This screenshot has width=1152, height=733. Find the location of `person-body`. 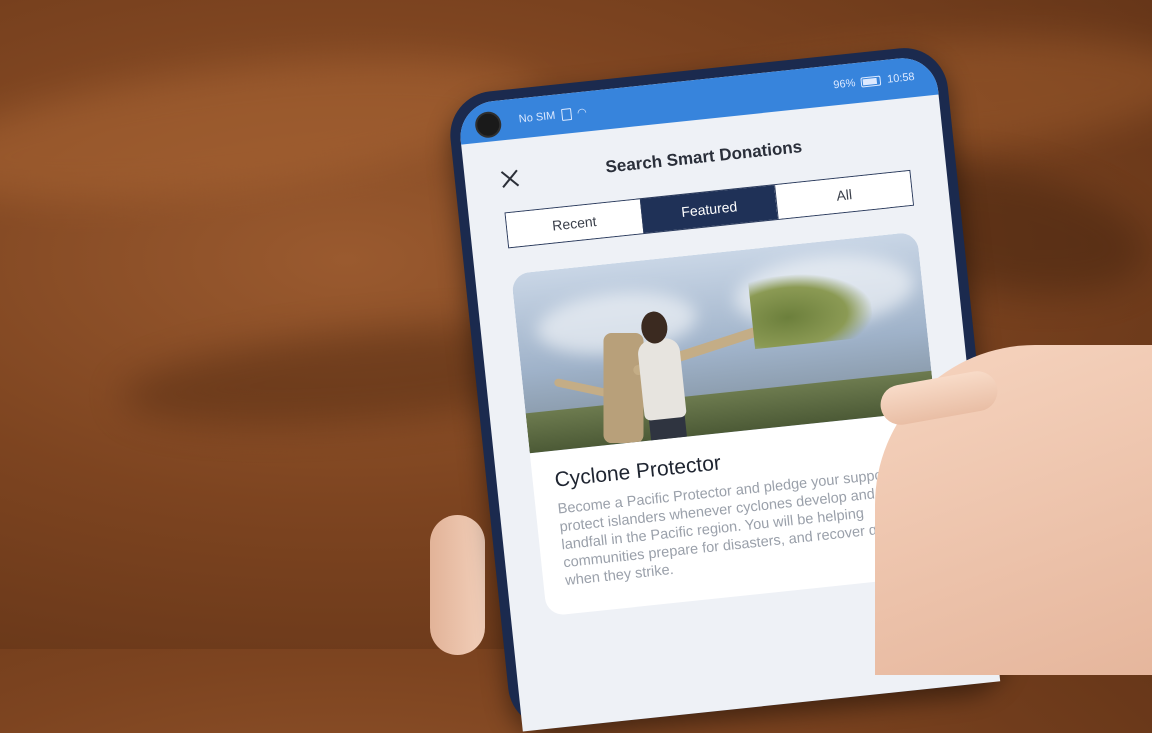

person-body is located at coordinates (661, 379).